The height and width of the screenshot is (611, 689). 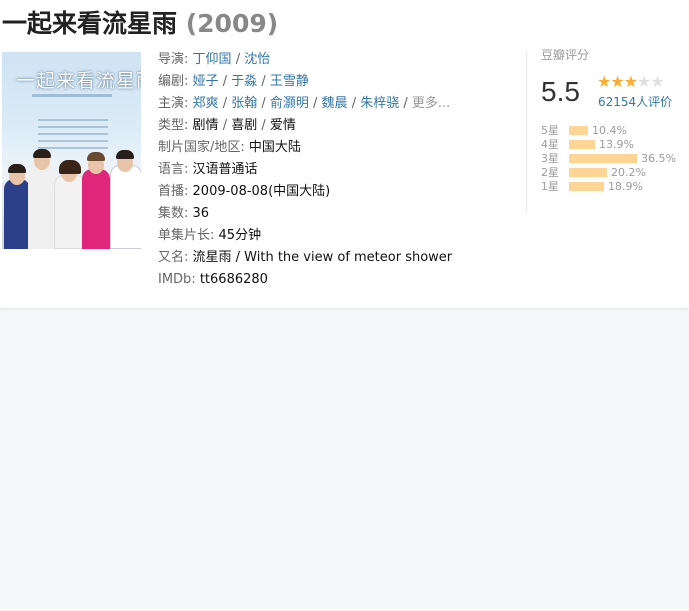 I want to click on star-level-label: 5星, so click(x=550, y=130).